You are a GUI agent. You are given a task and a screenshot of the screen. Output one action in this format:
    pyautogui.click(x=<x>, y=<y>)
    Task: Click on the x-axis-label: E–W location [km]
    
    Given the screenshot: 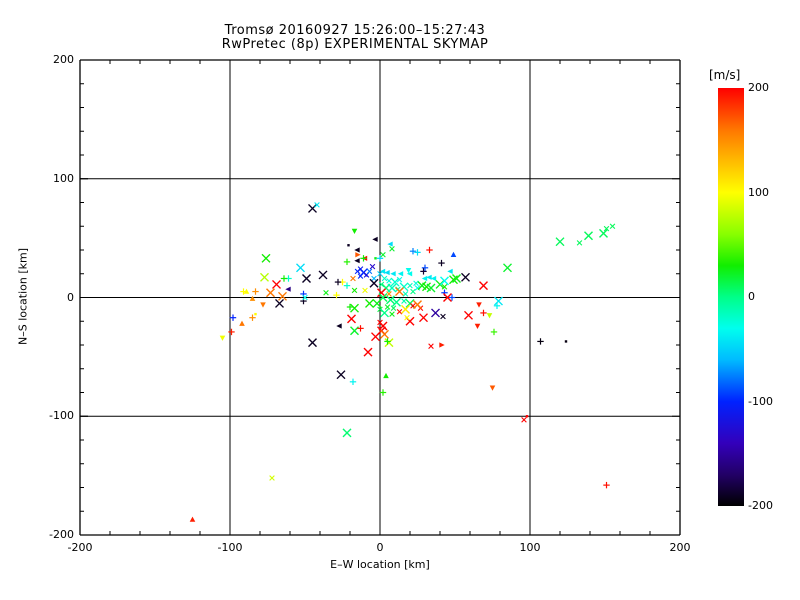 What is the action you would take?
    pyautogui.click(x=380, y=564)
    